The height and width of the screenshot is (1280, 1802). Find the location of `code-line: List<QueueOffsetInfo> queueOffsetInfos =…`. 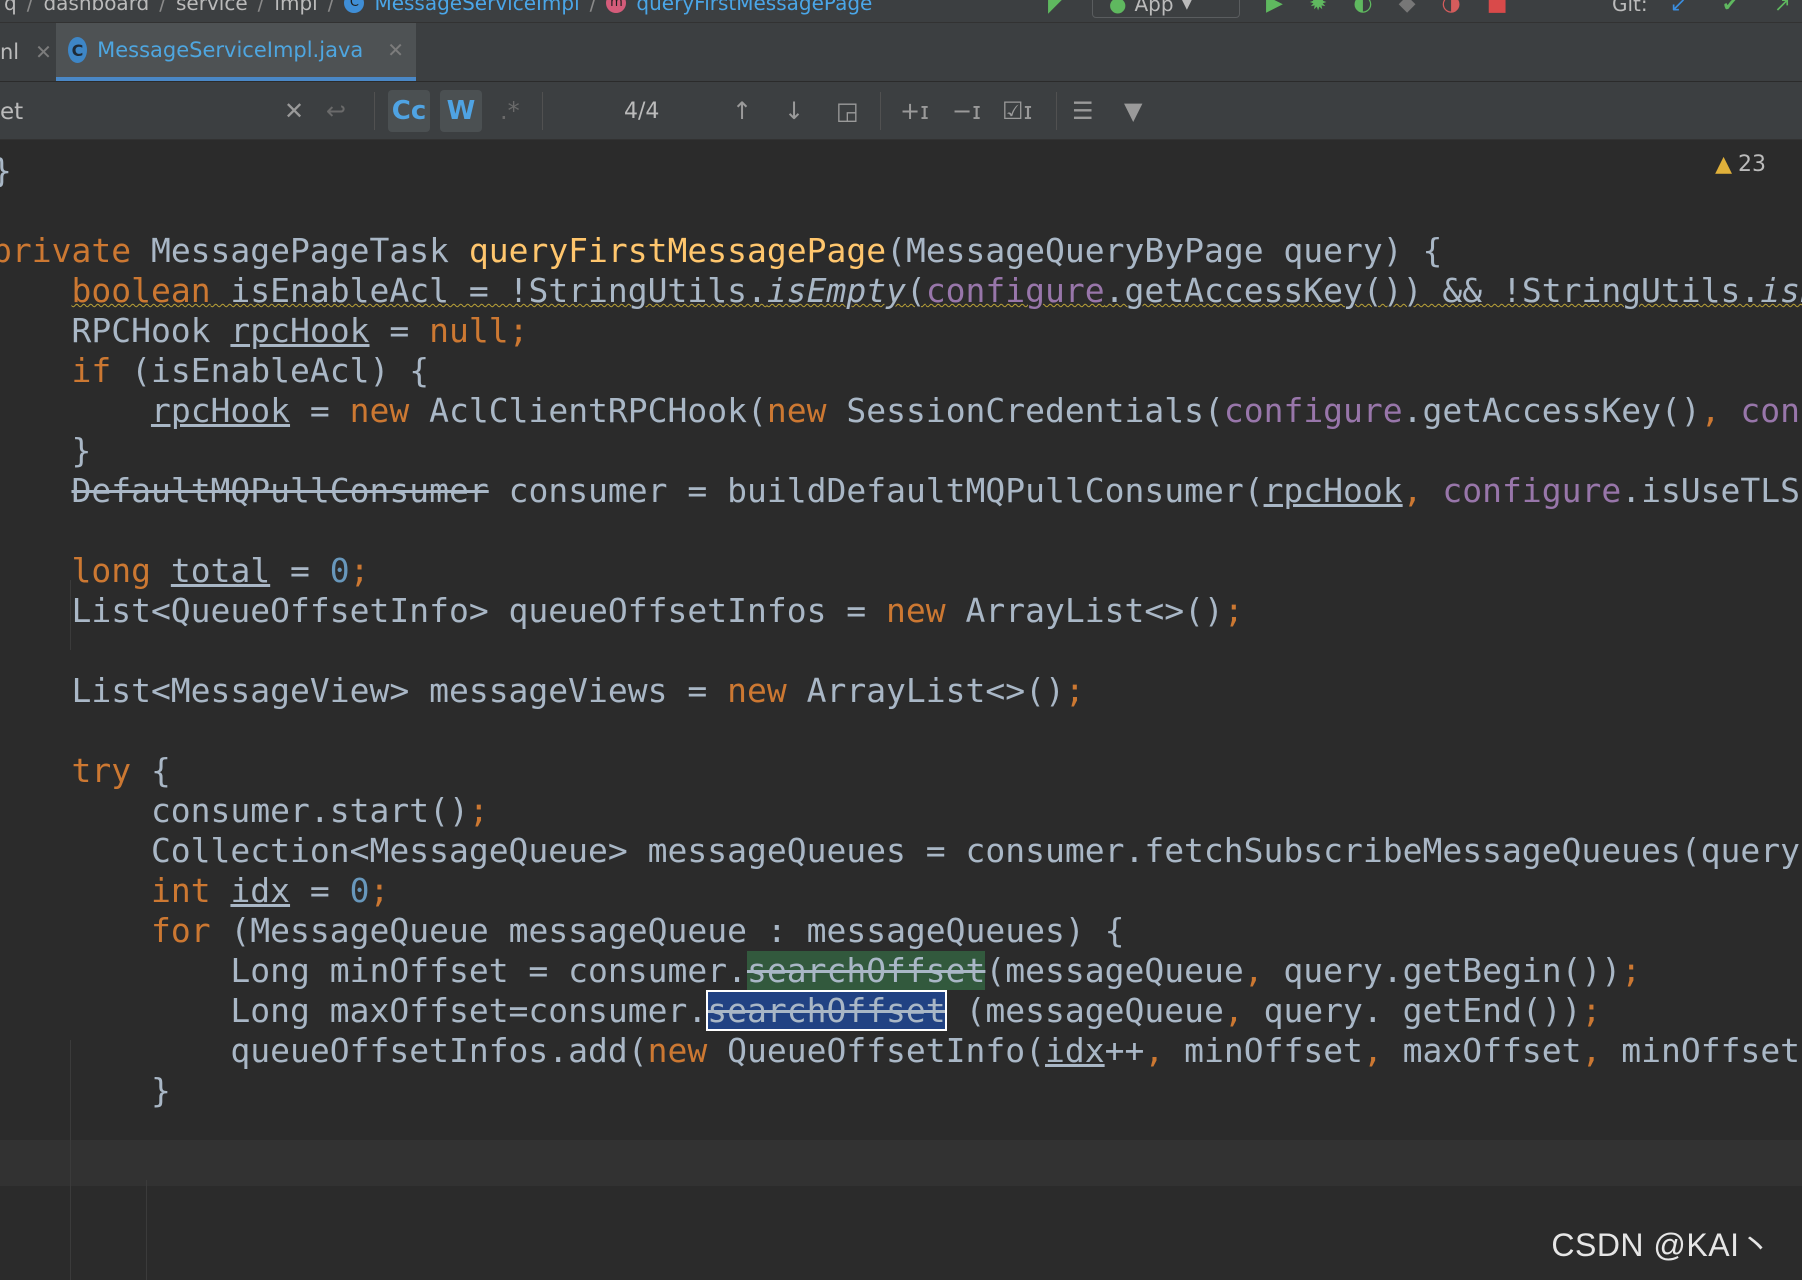

code-line: List<QueueOffsetInfo> queueOffsetInfos =… is located at coordinates (621, 611).